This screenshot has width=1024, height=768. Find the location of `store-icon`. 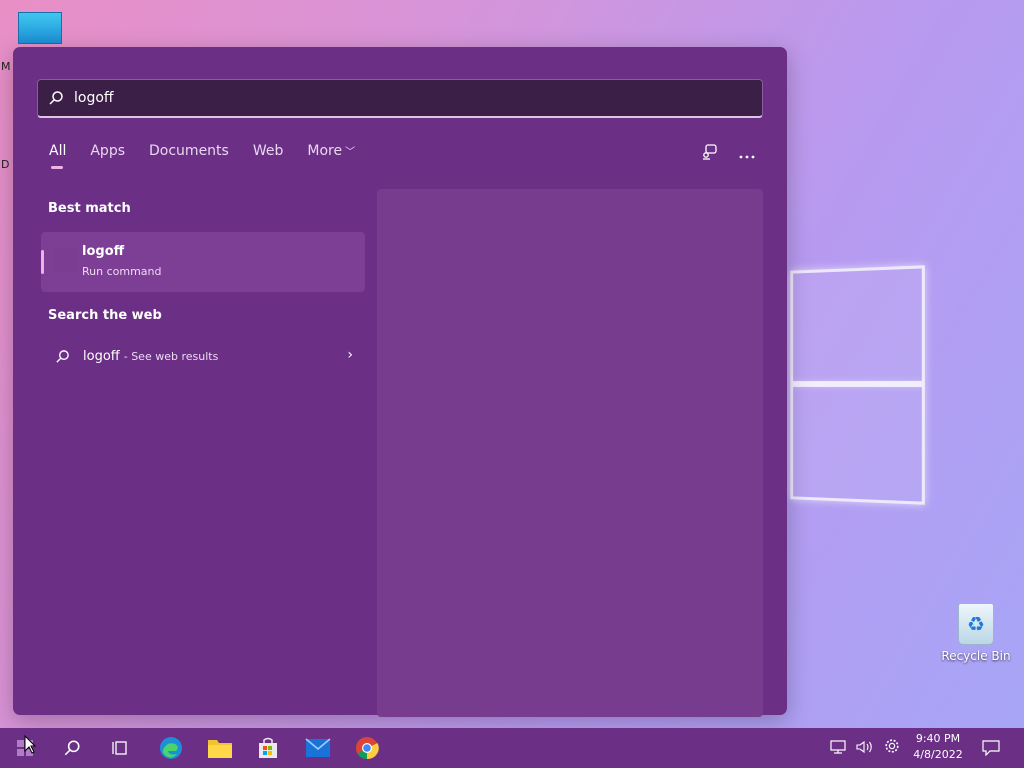

store-icon is located at coordinates (268, 747).